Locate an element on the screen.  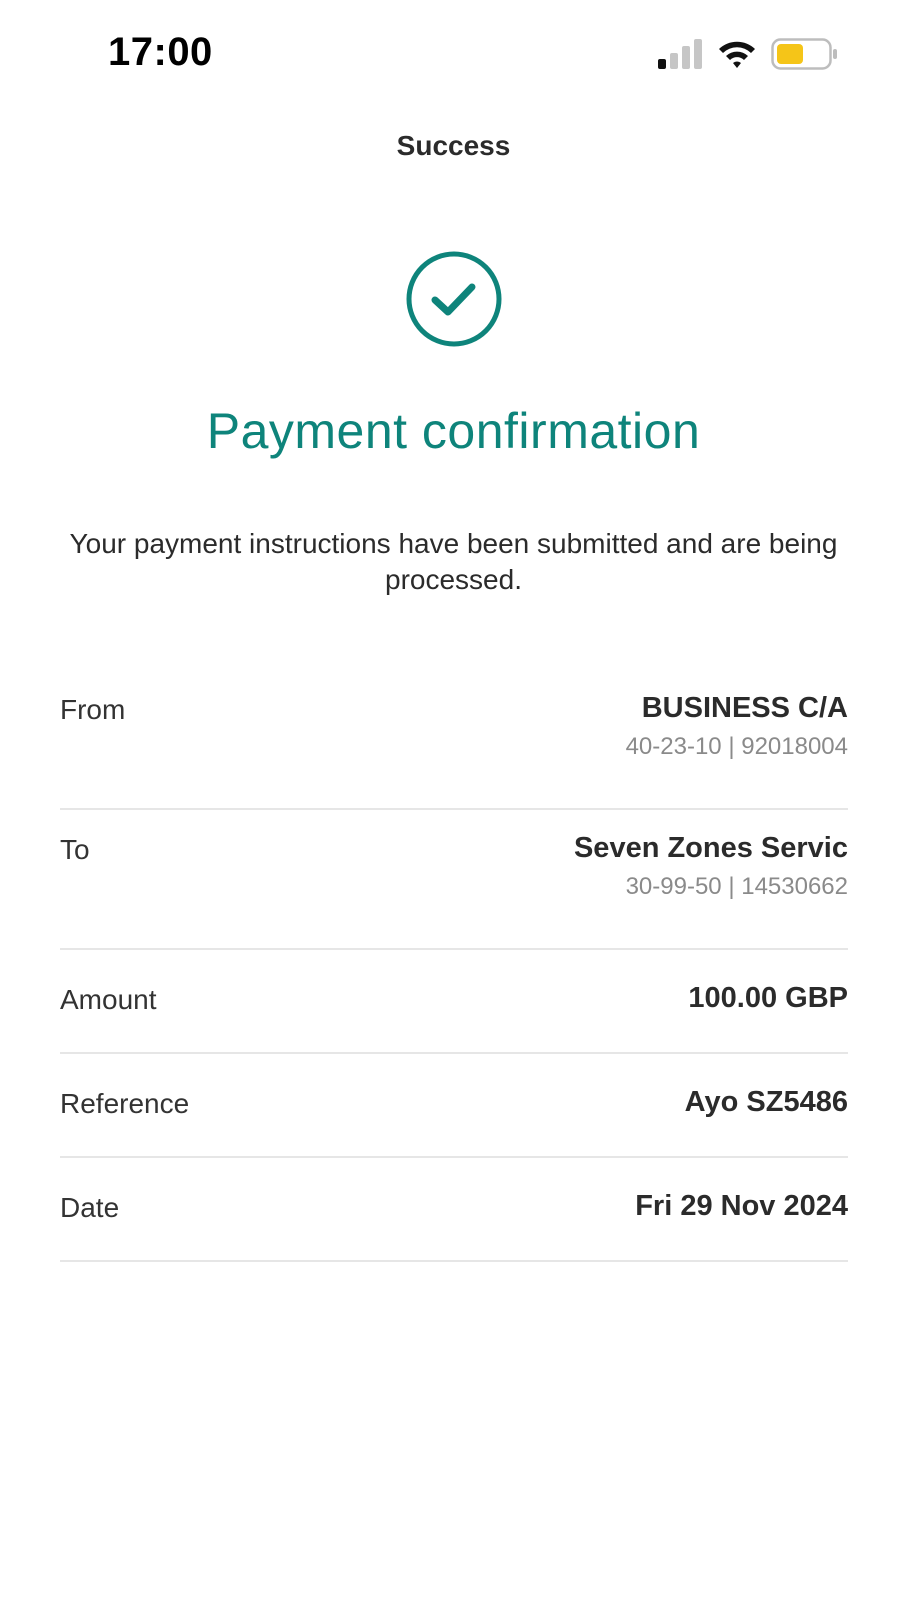
amount-value-group: 100.00 GBP is located at coordinates (768, 998).